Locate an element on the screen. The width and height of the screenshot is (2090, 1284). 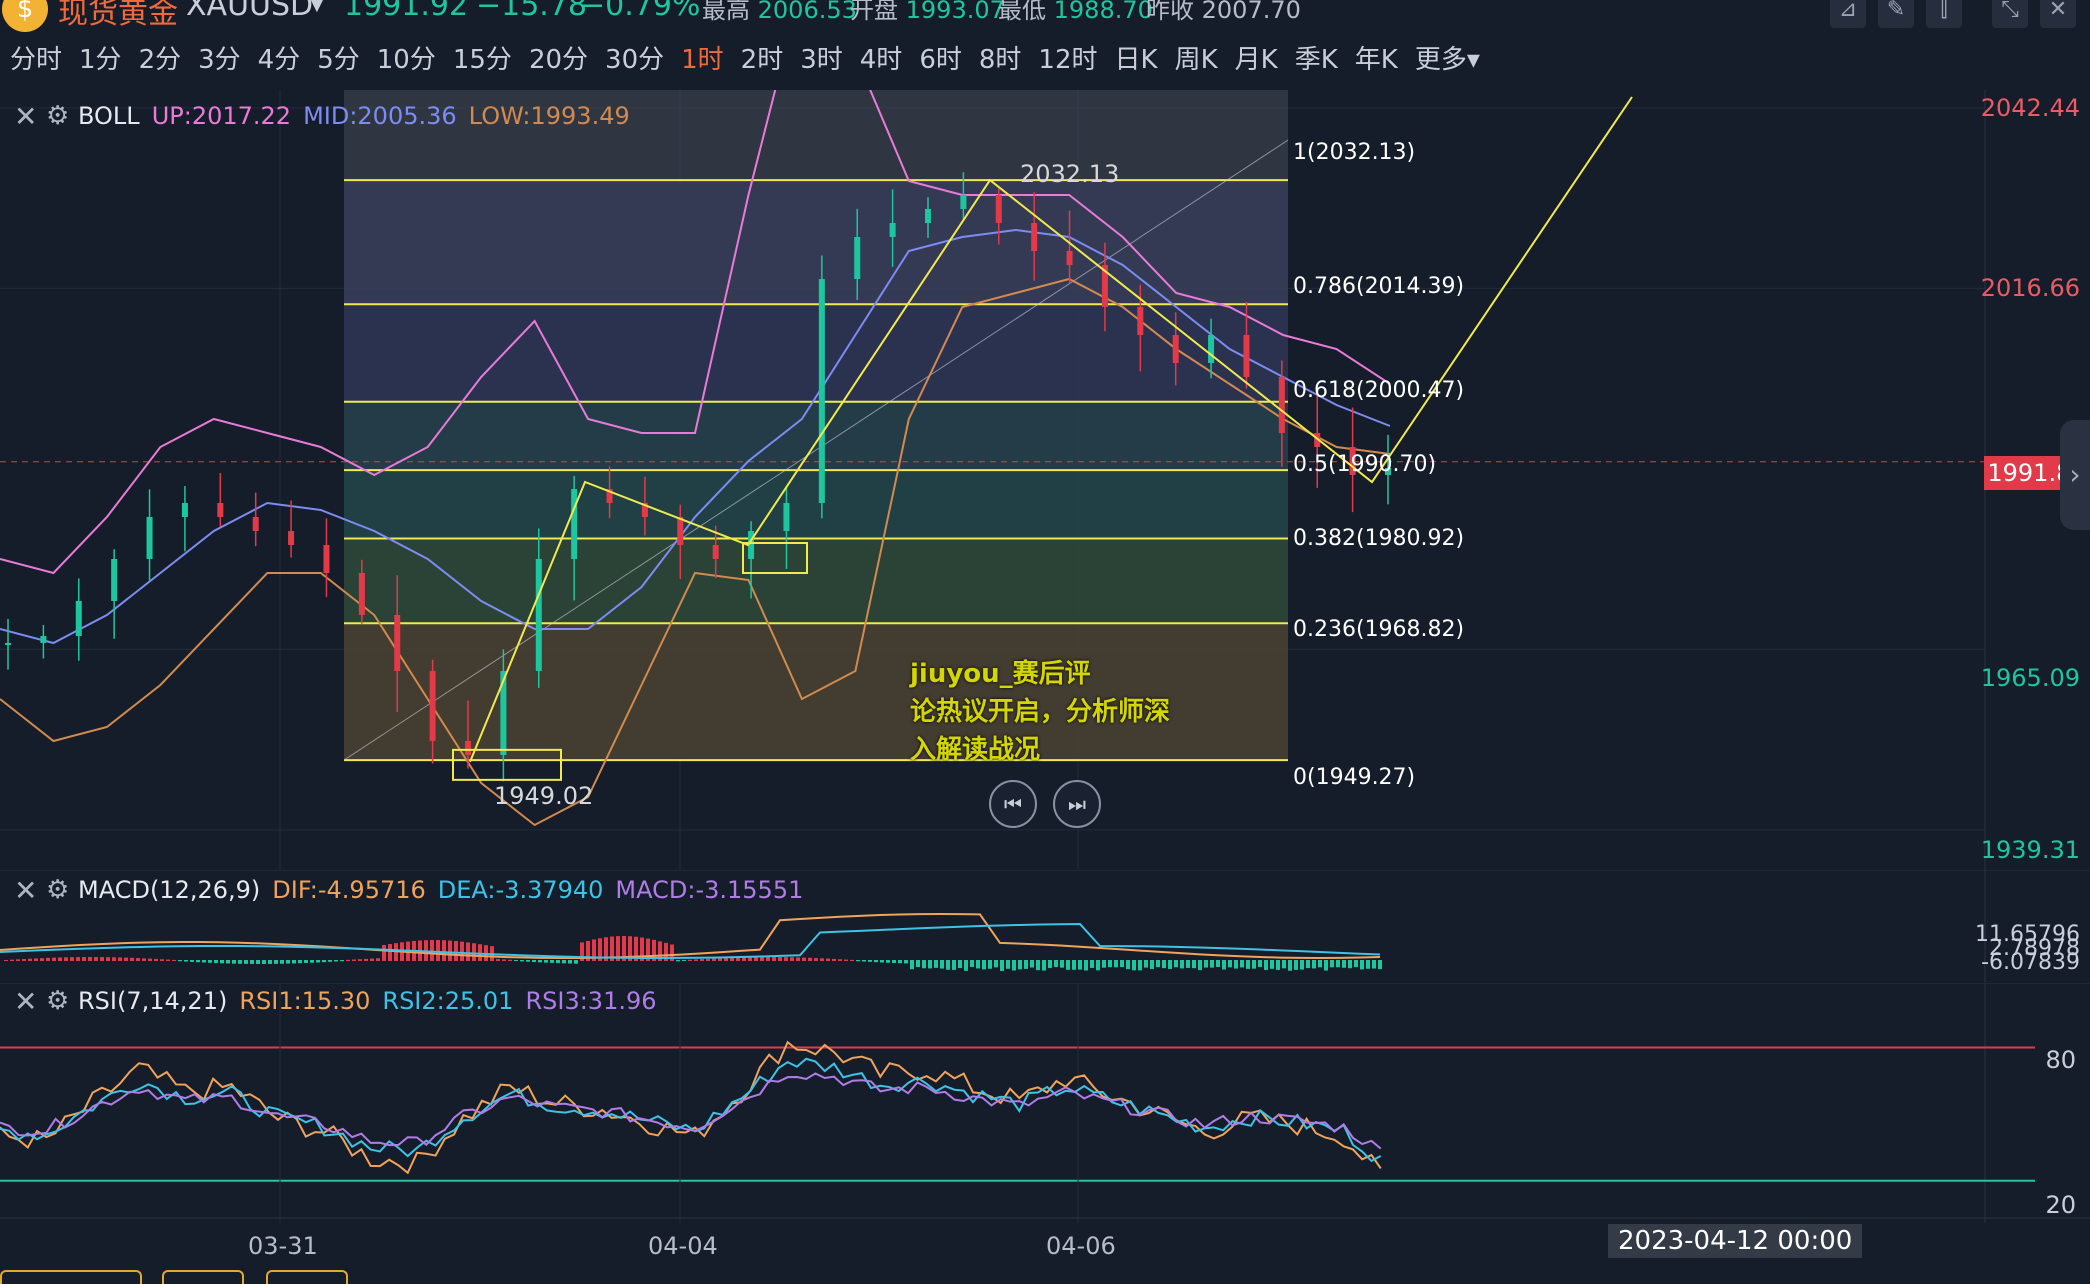
indicator-name: BOLL is located at coordinates (109, 116).